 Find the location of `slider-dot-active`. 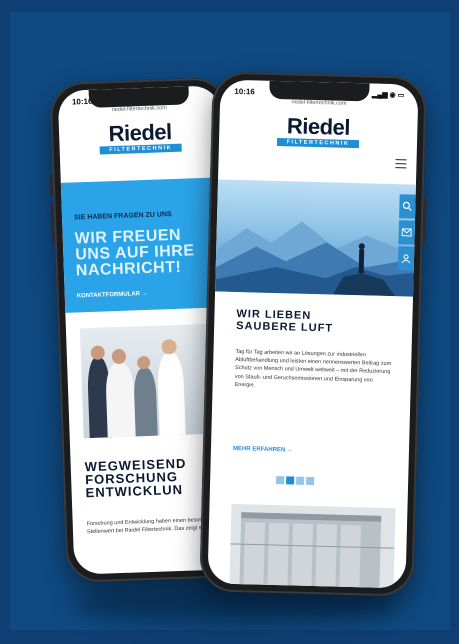

slider-dot-active is located at coordinates (290, 480).